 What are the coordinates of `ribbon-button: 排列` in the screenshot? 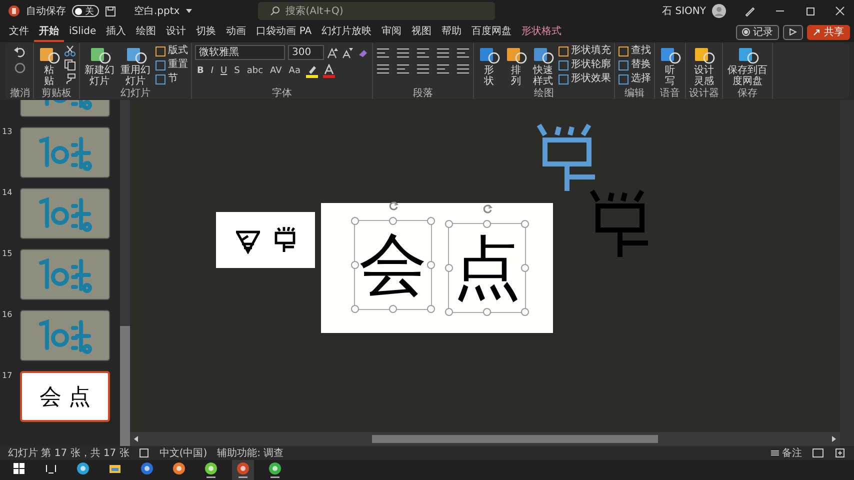 It's located at (516, 66).